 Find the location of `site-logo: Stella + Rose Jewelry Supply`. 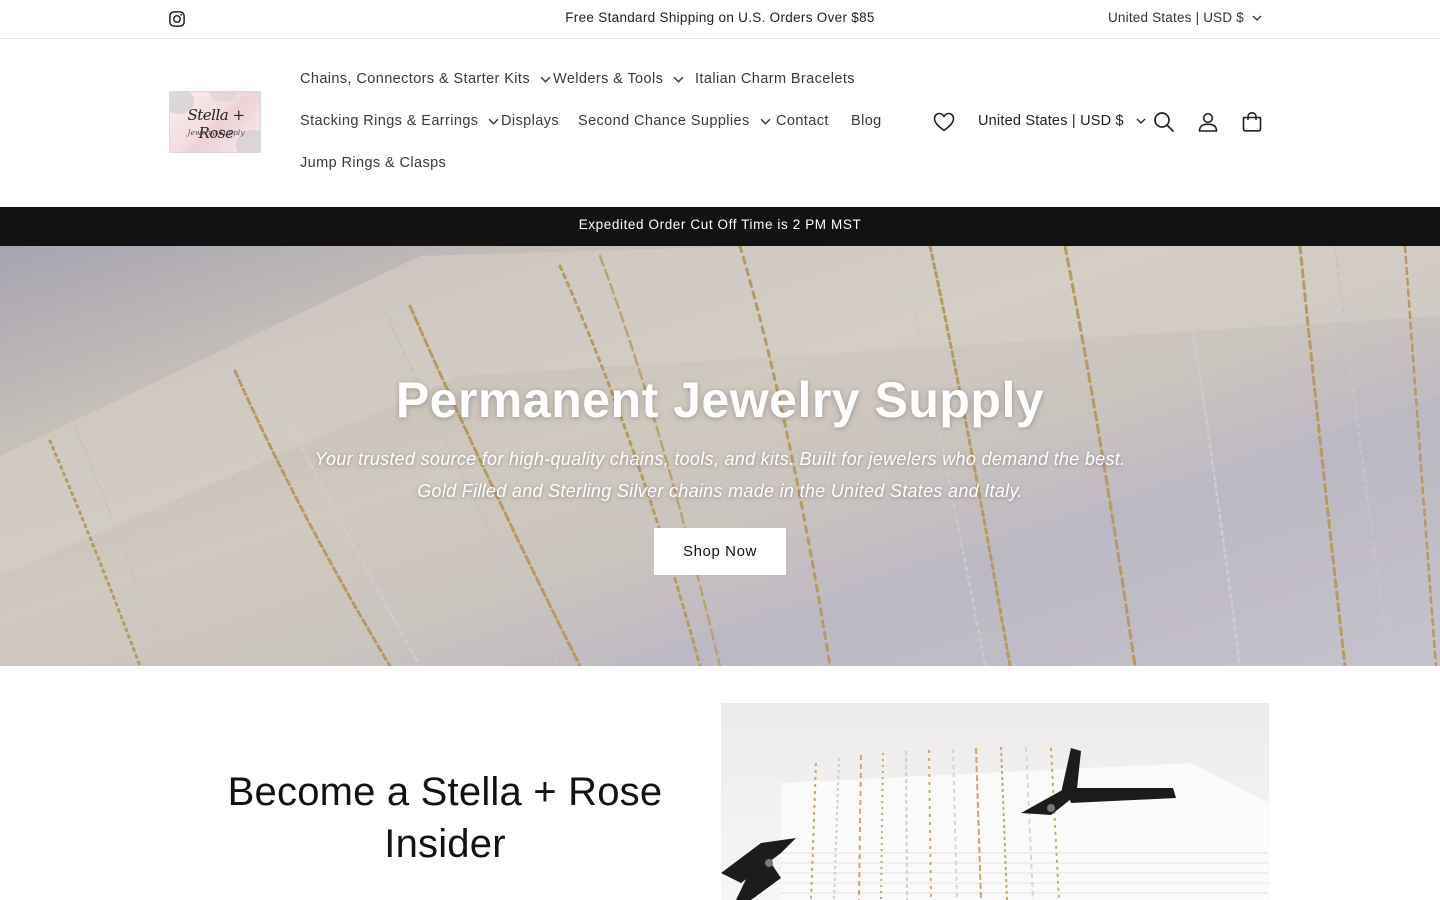

site-logo: Stella + Rose Jewelry Supply is located at coordinates (215, 122).